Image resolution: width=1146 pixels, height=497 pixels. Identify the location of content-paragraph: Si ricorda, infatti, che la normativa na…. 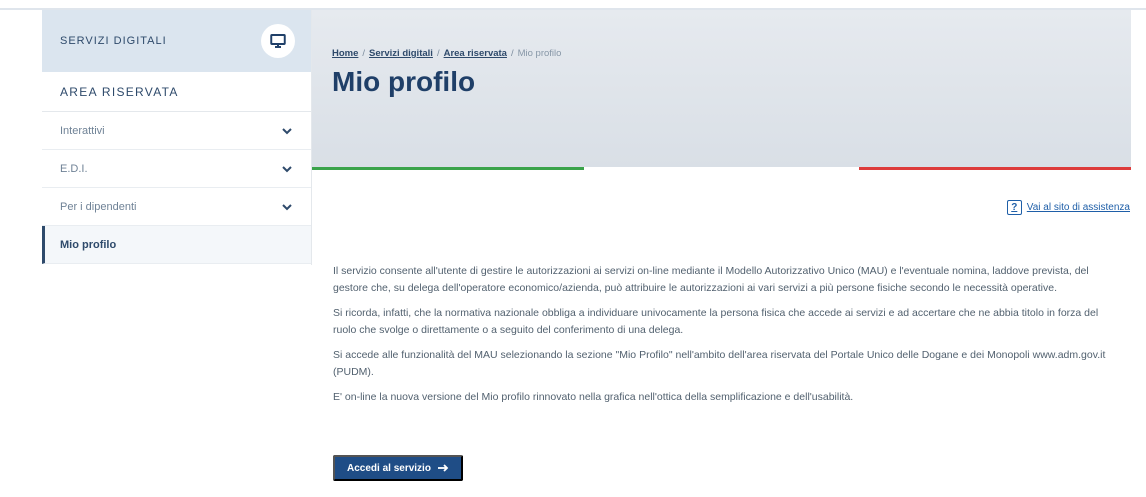
(716, 321).